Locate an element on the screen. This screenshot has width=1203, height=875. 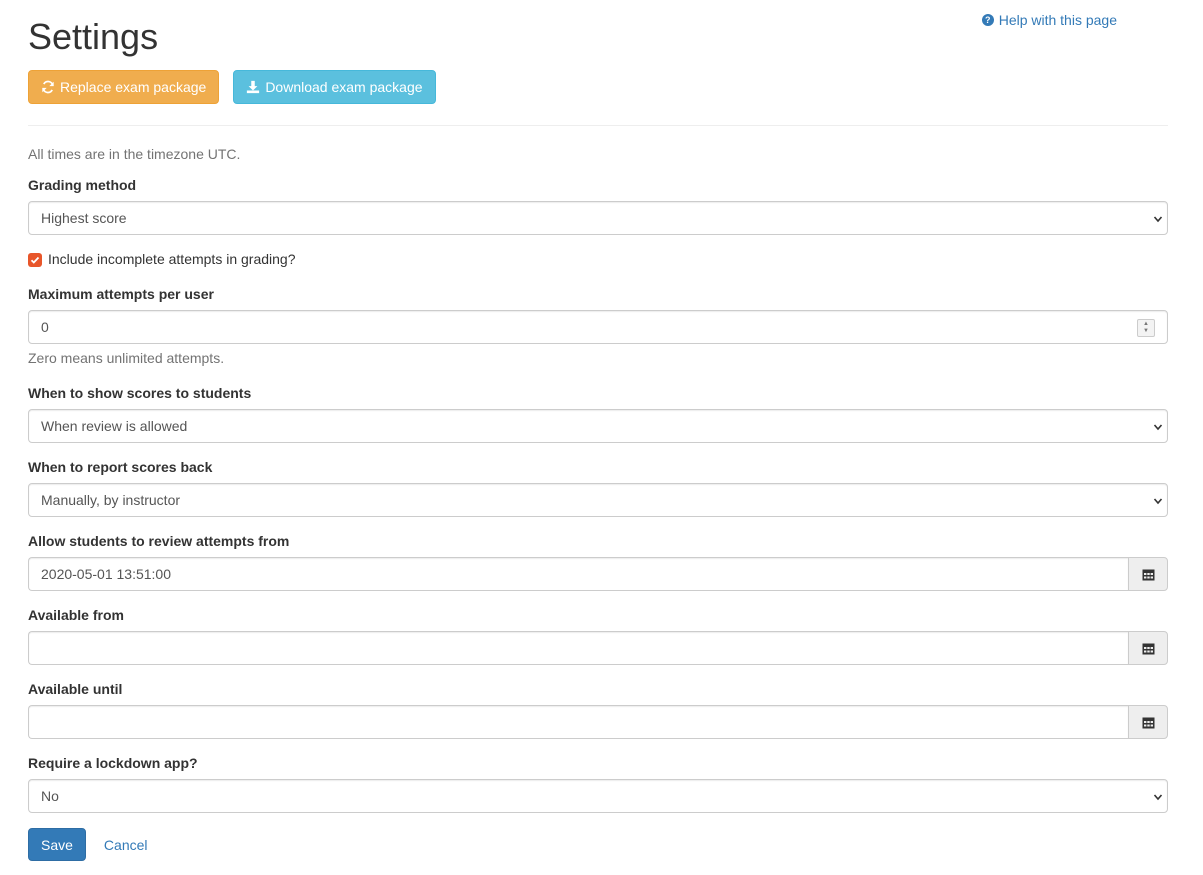
replace-exam-package-button: Replace exam package is located at coordinates (124, 87).